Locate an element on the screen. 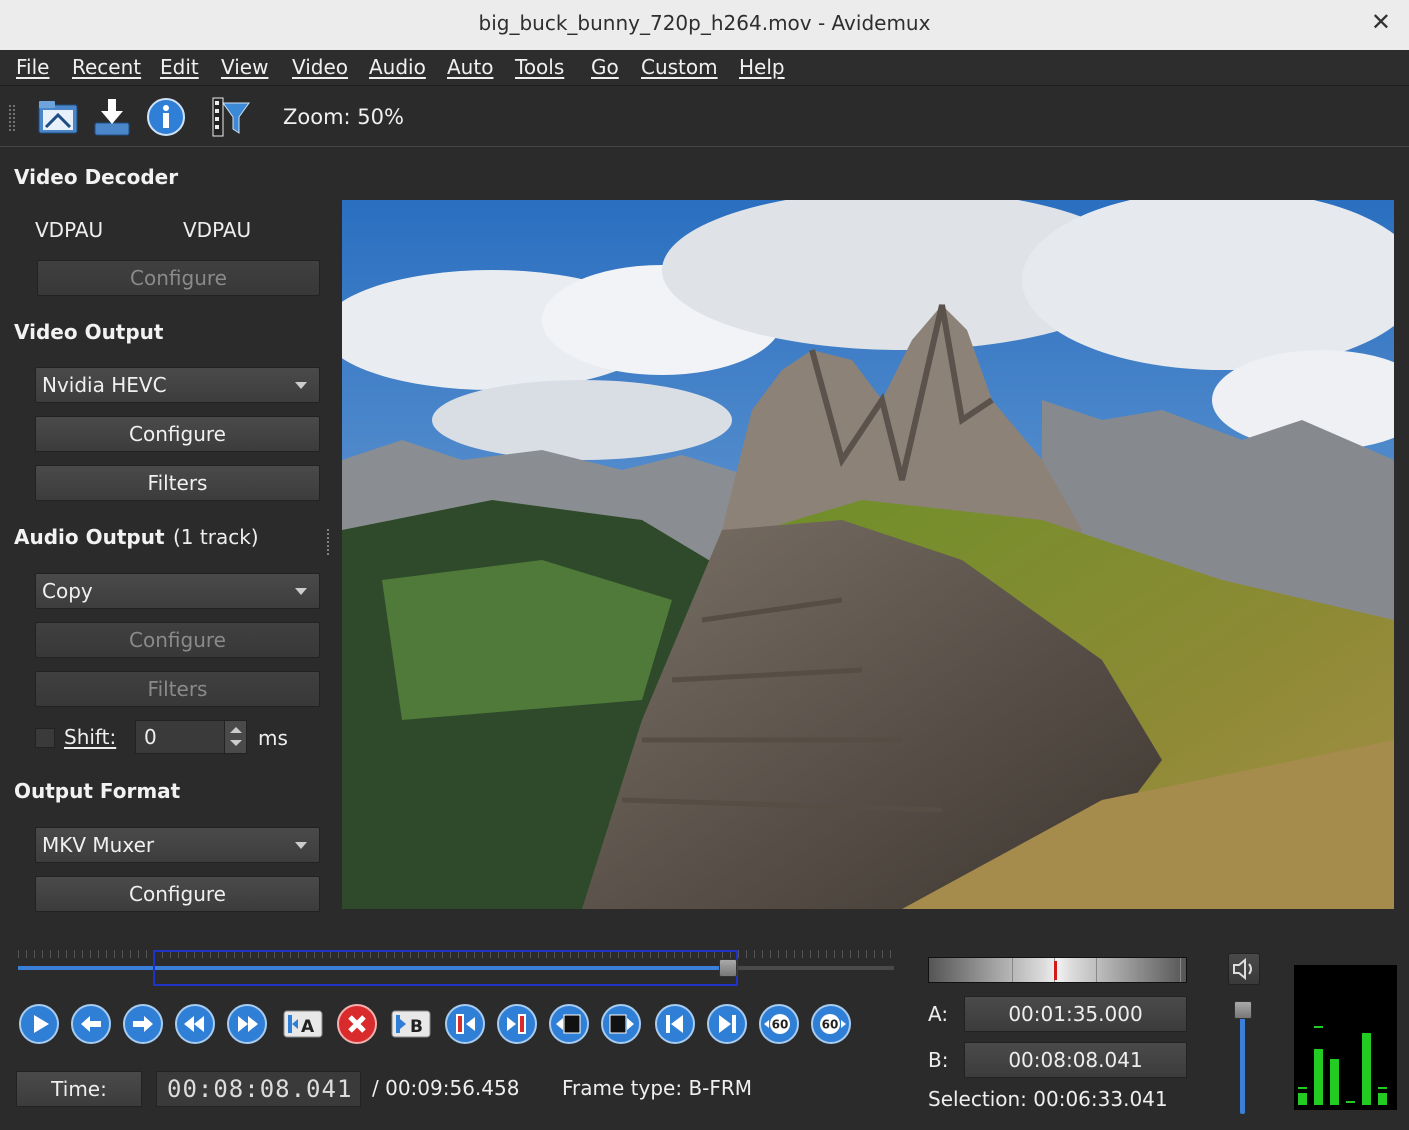 The width and height of the screenshot is (1409, 1130). back-60s-icon: 60 is located at coordinates (779, 1024).